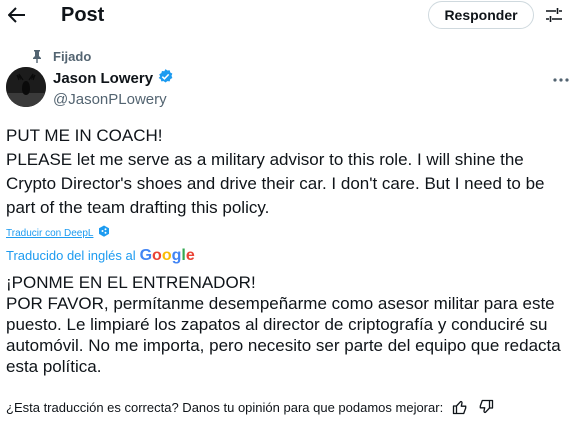 The width and height of the screenshot is (583, 421). What do you see at coordinates (71, 255) in the screenshot?
I see `translated-from-label: Traducido del inglés al` at bounding box center [71, 255].